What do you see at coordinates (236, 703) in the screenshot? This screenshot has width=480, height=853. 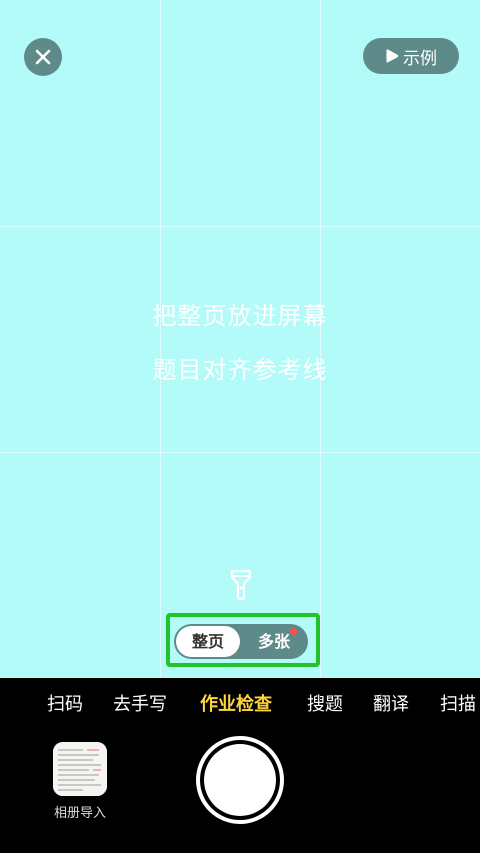 I see `tab-homework-check: 作业检查` at bounding box center [236, 703].